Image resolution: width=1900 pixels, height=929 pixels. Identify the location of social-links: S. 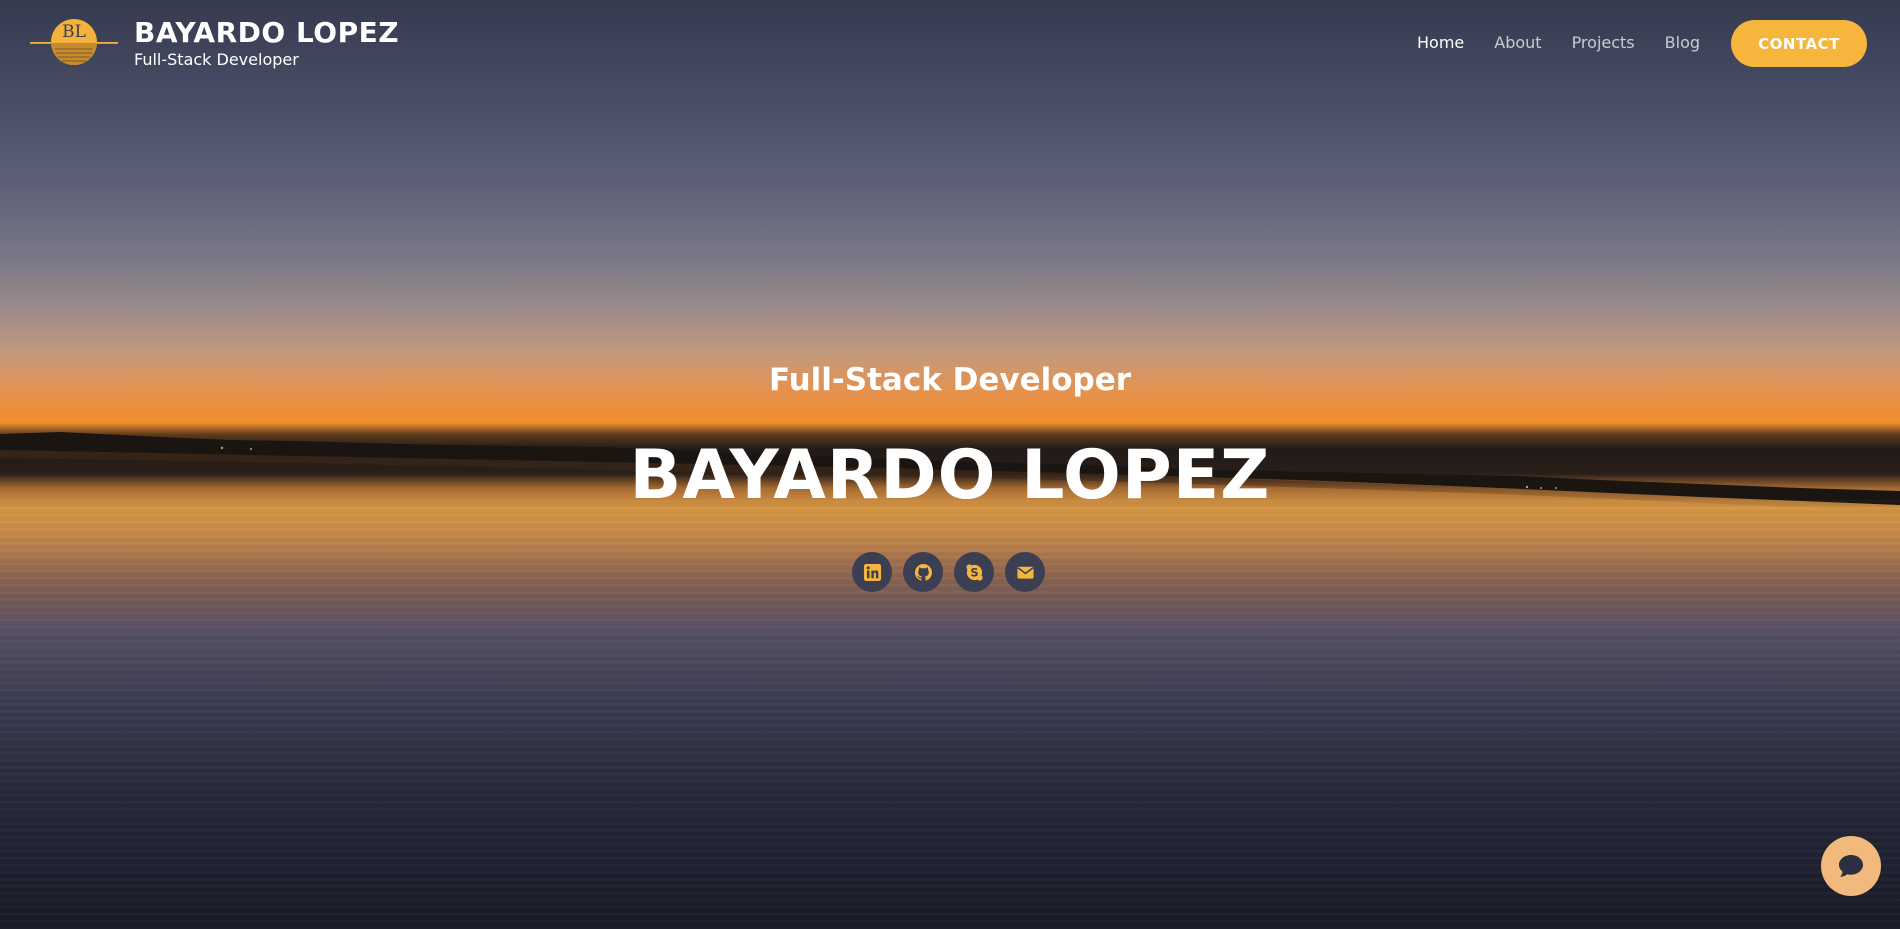
(954, 572).